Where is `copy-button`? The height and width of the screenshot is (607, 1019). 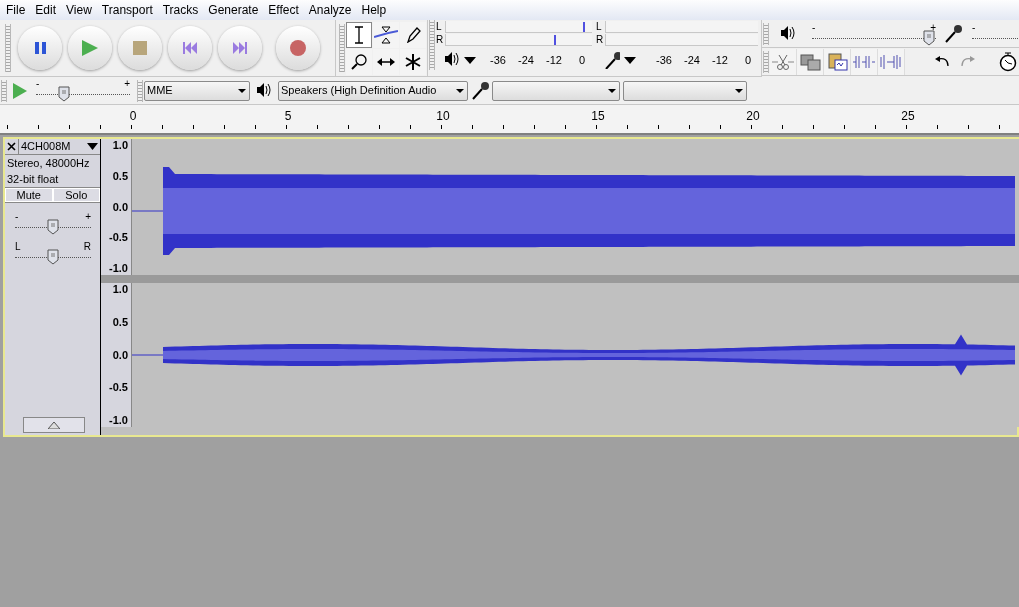
copy-button is located at coordinates (810, 61).